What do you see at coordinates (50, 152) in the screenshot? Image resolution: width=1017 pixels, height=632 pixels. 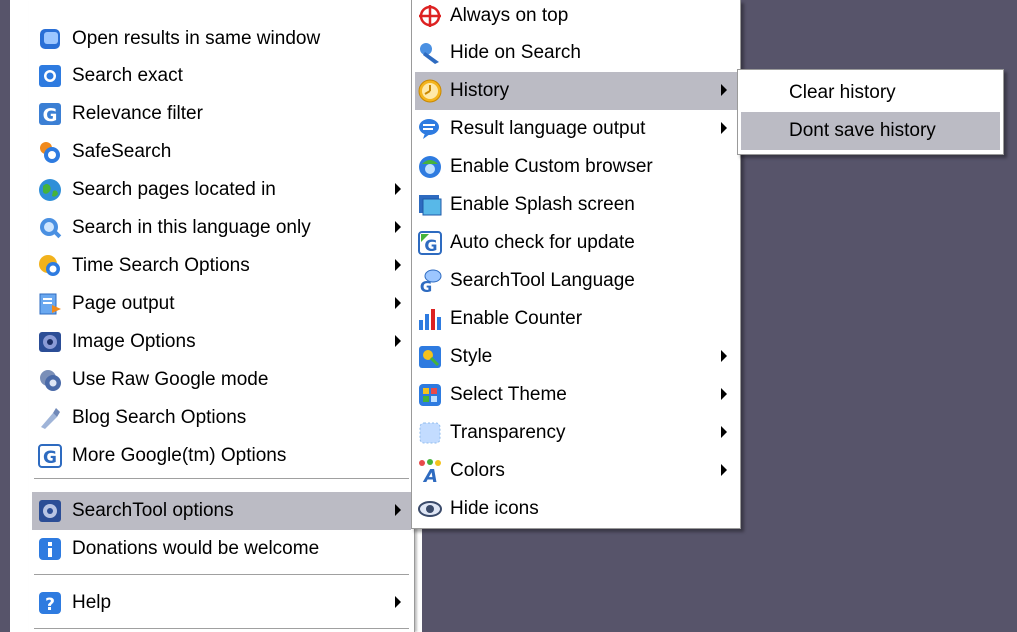 I see `safesearch-icon` at bounding box center [50, 152].